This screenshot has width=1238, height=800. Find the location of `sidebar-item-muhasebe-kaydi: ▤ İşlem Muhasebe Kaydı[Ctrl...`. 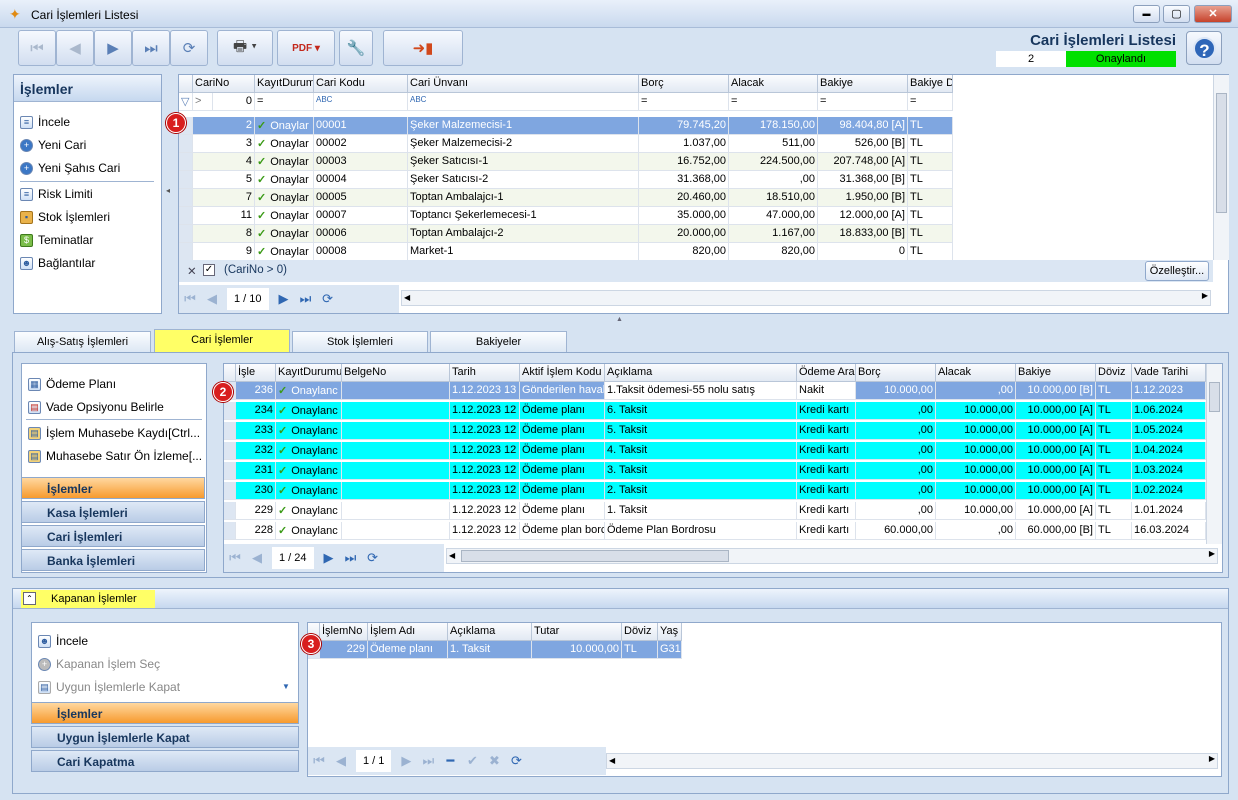

sidebar-item-muhasebe-kaydi: ▤ İşlem Muhasebe Kaydı[Ctrl... is located at coordinates (114, 433).